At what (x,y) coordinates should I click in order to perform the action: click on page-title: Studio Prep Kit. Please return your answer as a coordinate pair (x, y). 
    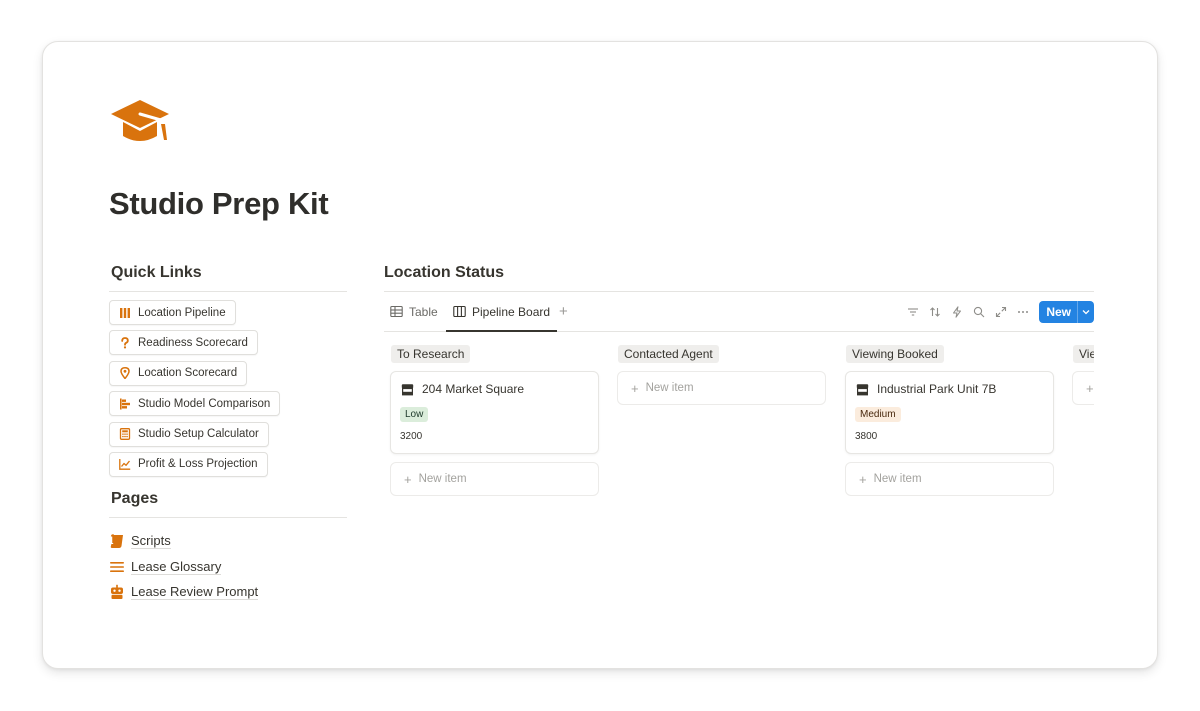
    Looking at the image, I should click on (219, 203).